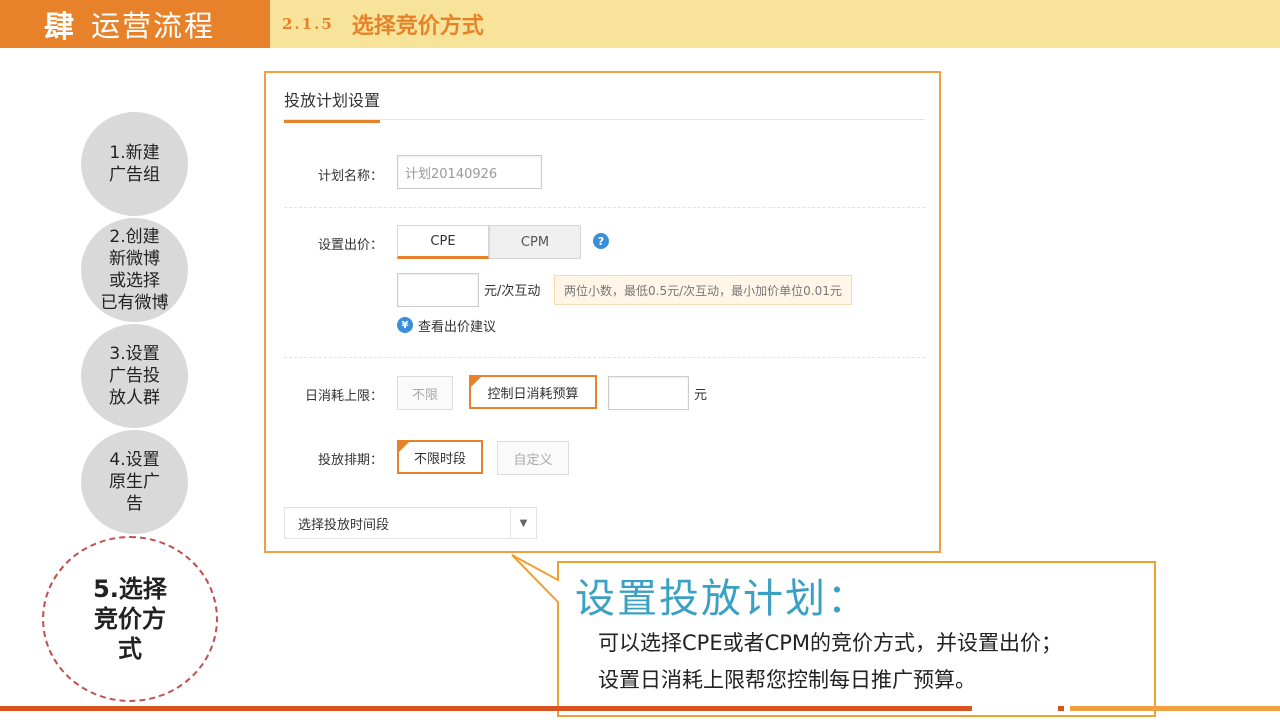 The width and height of the screenshot is (1280, 720). I want to click on bid-hint: 两位小数，最低0.5元/次互动，最小加价单位0.01元, so click(703, 290).